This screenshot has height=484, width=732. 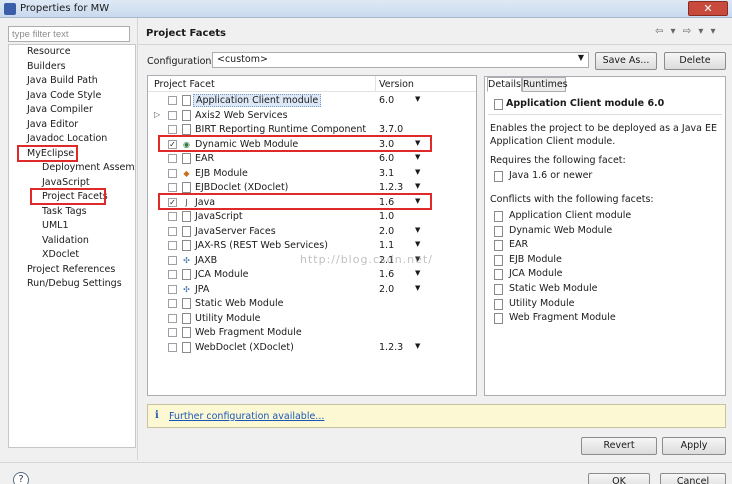 I want to click on nav-item: Java Code Style, so click(x=64, y=96).